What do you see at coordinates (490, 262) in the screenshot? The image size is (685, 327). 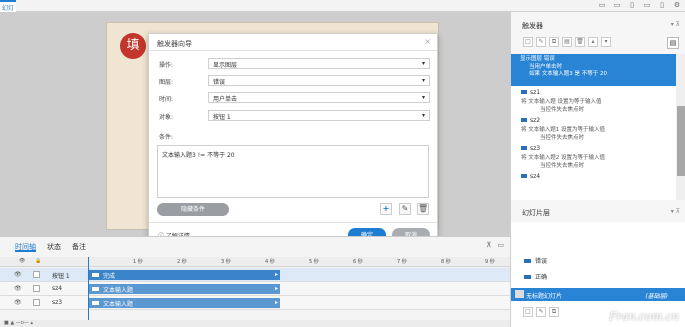 I see `ruler-tick: 9 秒` at bounding box center [490, 262].